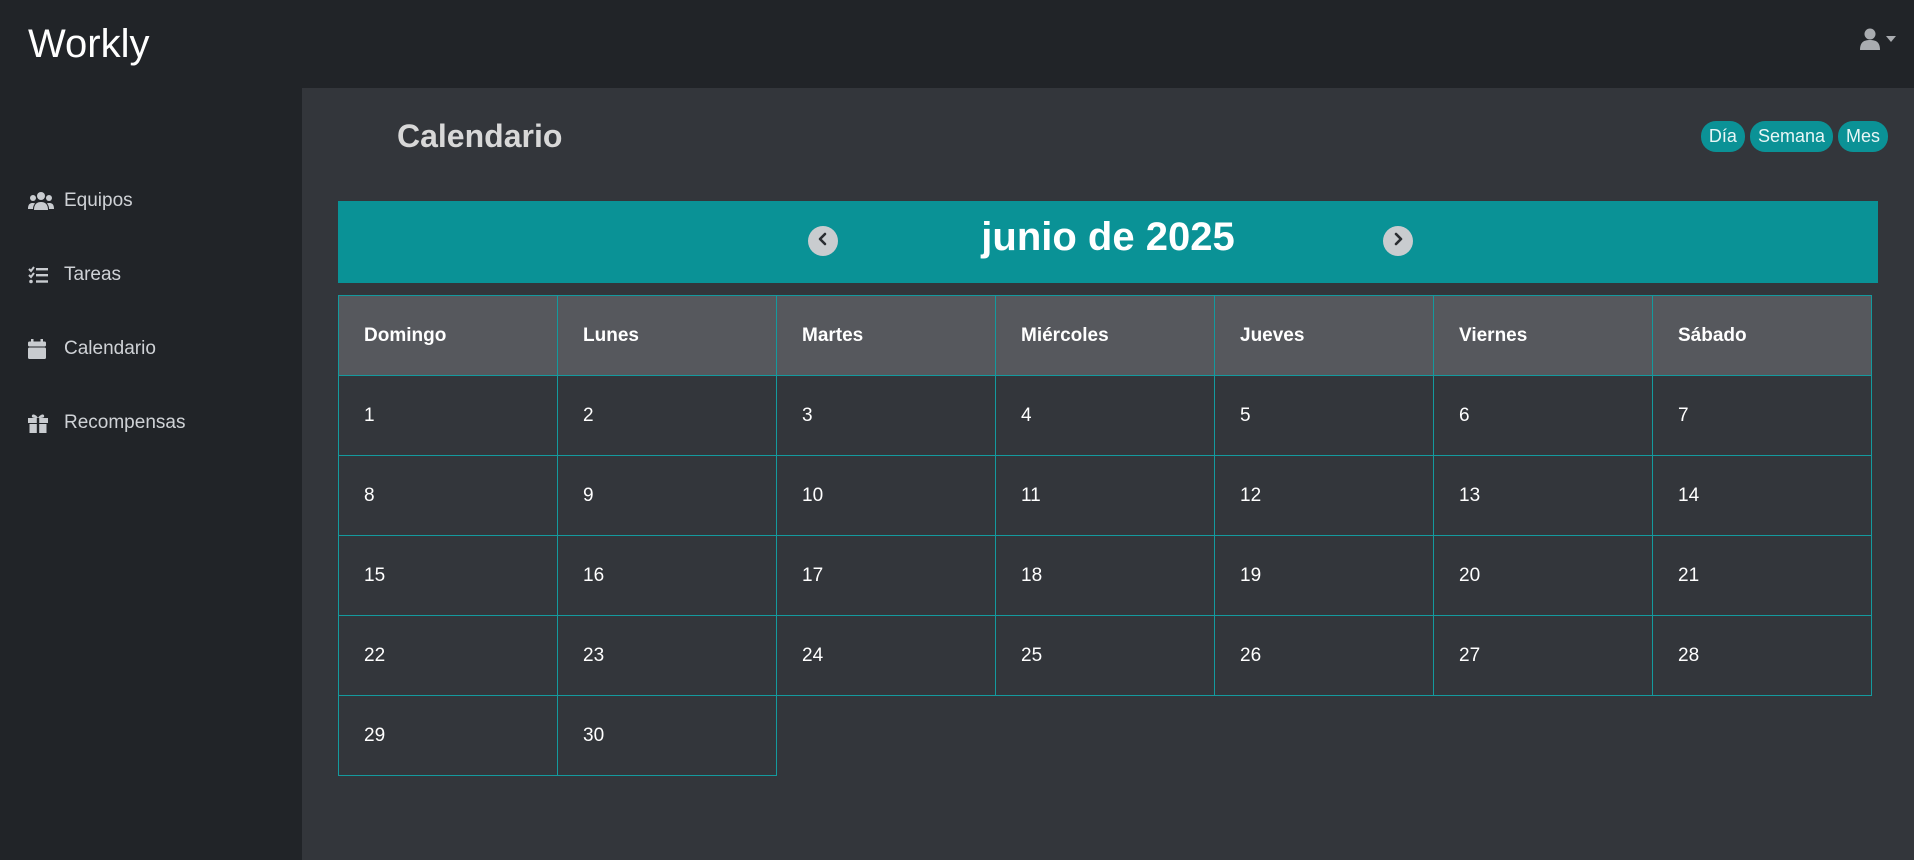  I want to click on sidebar-item-recompensas: Recompensas, so click(151, 423).